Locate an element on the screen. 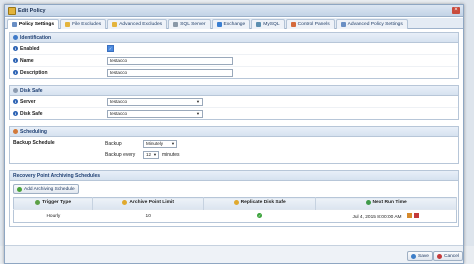  check-icon: ✓ is located at coordinates (260, 215).